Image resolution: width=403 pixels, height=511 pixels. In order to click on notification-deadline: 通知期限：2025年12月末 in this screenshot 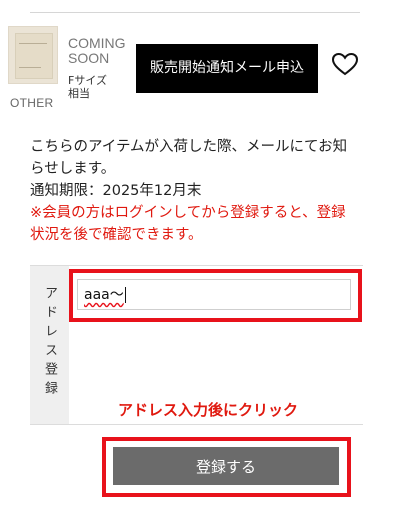, I will do `click(116, 191)`.